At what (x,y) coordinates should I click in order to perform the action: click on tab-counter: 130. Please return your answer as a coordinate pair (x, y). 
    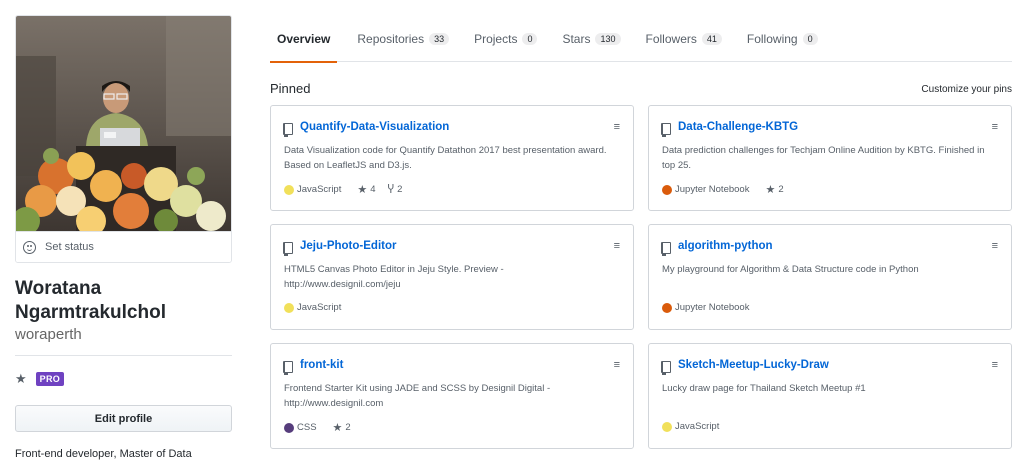
    Looking at the image, I should click on (608, 38).